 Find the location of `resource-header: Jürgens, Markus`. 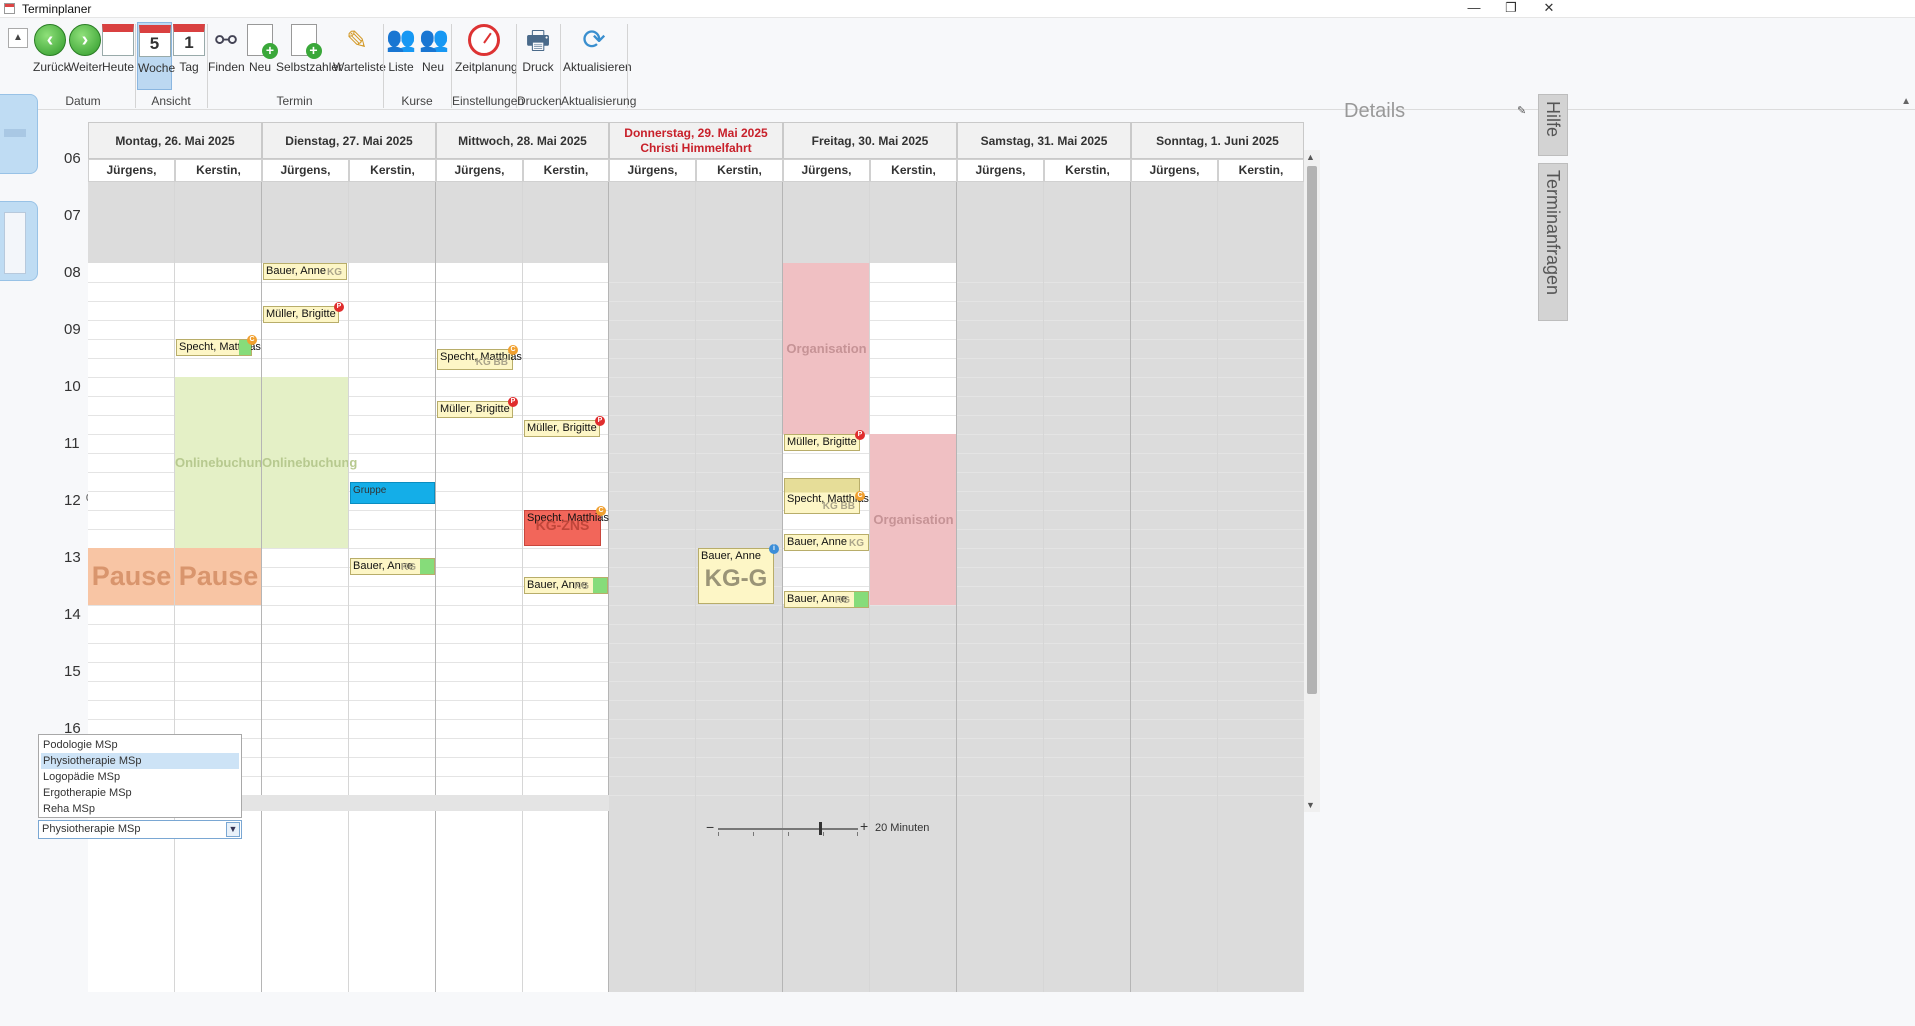

resource-header: Jürgens, Markus is located at coordinates (1000, 178).